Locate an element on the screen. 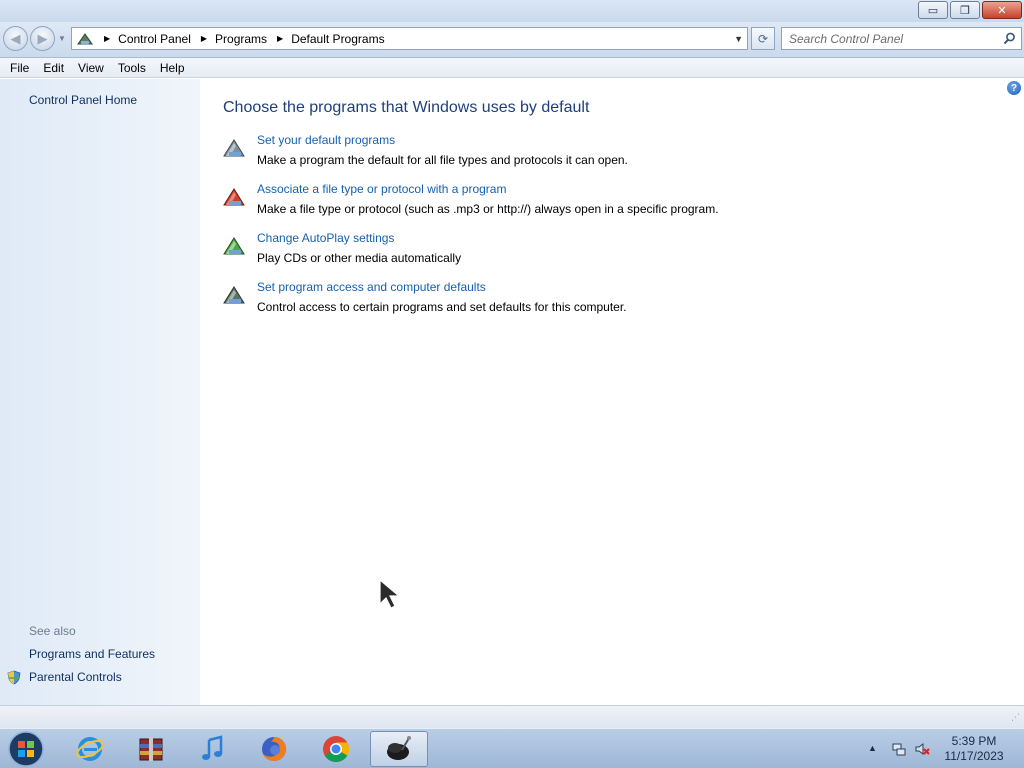 Image resolution: width=1024 pixels, height=768 pixels. programs-and-features-link: Programs and Features is located at coordinates (92, 654).